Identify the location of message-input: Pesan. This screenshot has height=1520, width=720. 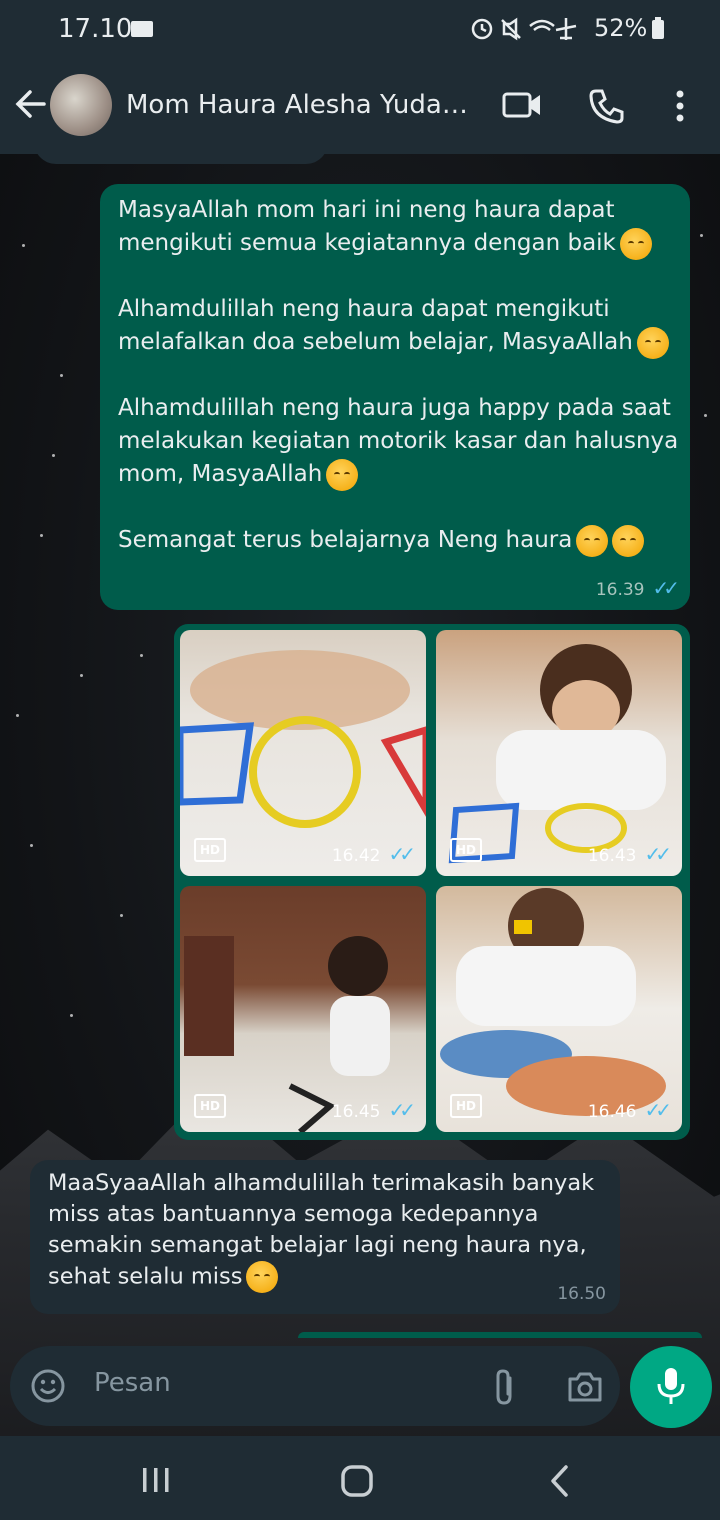
(132, 1383).